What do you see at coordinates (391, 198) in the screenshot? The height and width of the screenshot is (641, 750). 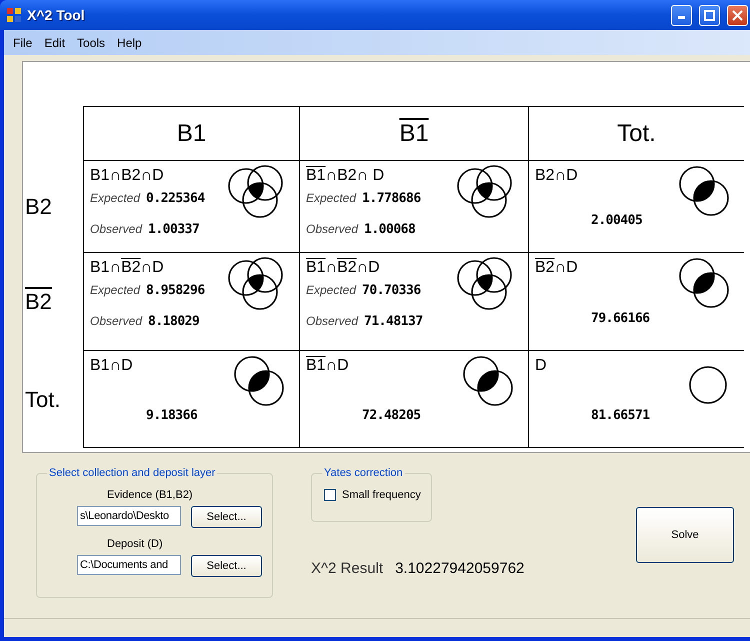 I see `expected-value: 1.778686` at bounding box center [391, 198].